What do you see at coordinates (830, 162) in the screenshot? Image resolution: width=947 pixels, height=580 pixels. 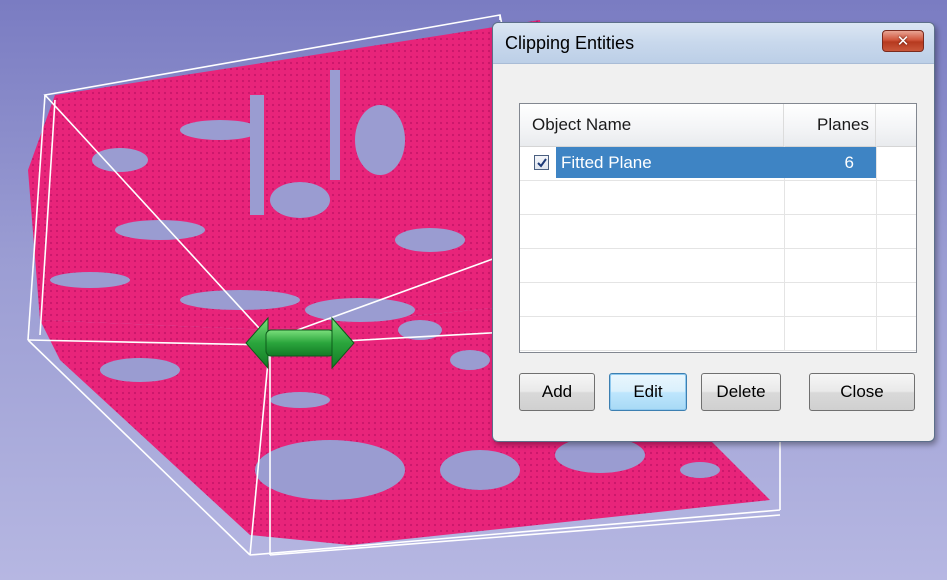 I see `row-planes-count: 6` at bounding box center [830, 162].